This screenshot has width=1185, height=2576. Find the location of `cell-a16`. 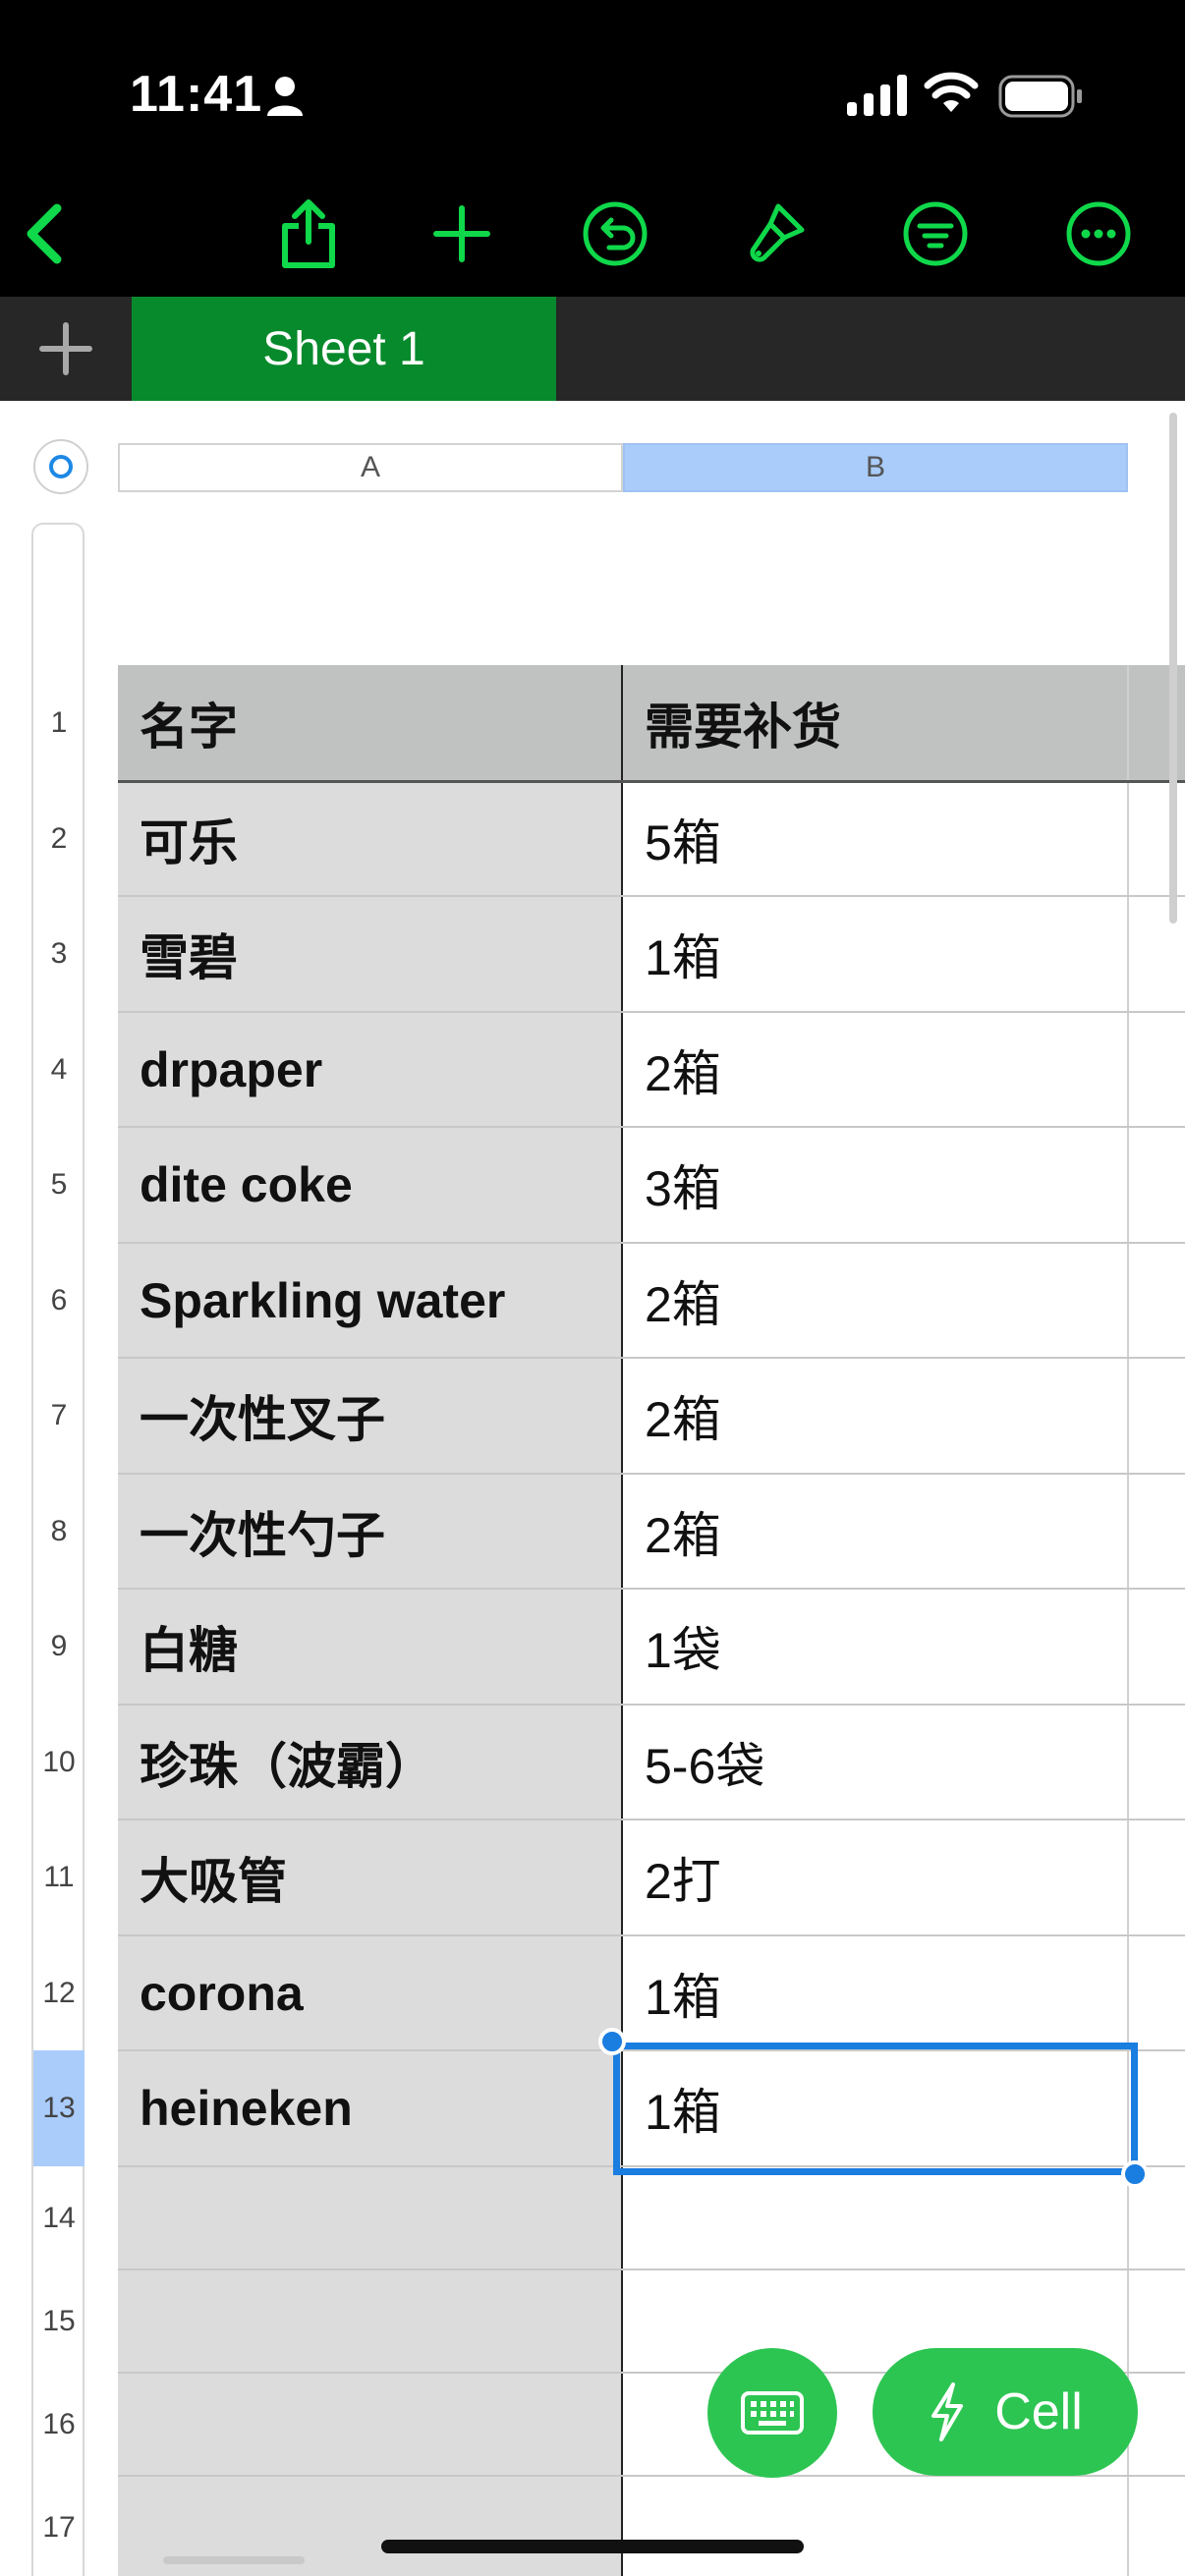

cell-a16 is located at coordinates (376, 2424).